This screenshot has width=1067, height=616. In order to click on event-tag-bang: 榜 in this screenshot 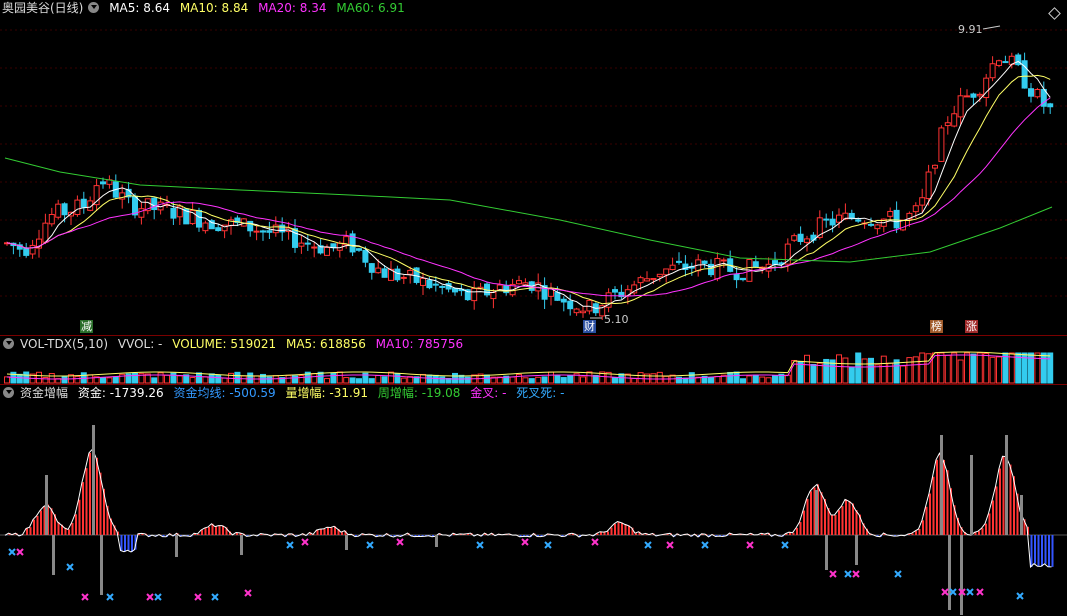, I will do `click(936, 326)`.